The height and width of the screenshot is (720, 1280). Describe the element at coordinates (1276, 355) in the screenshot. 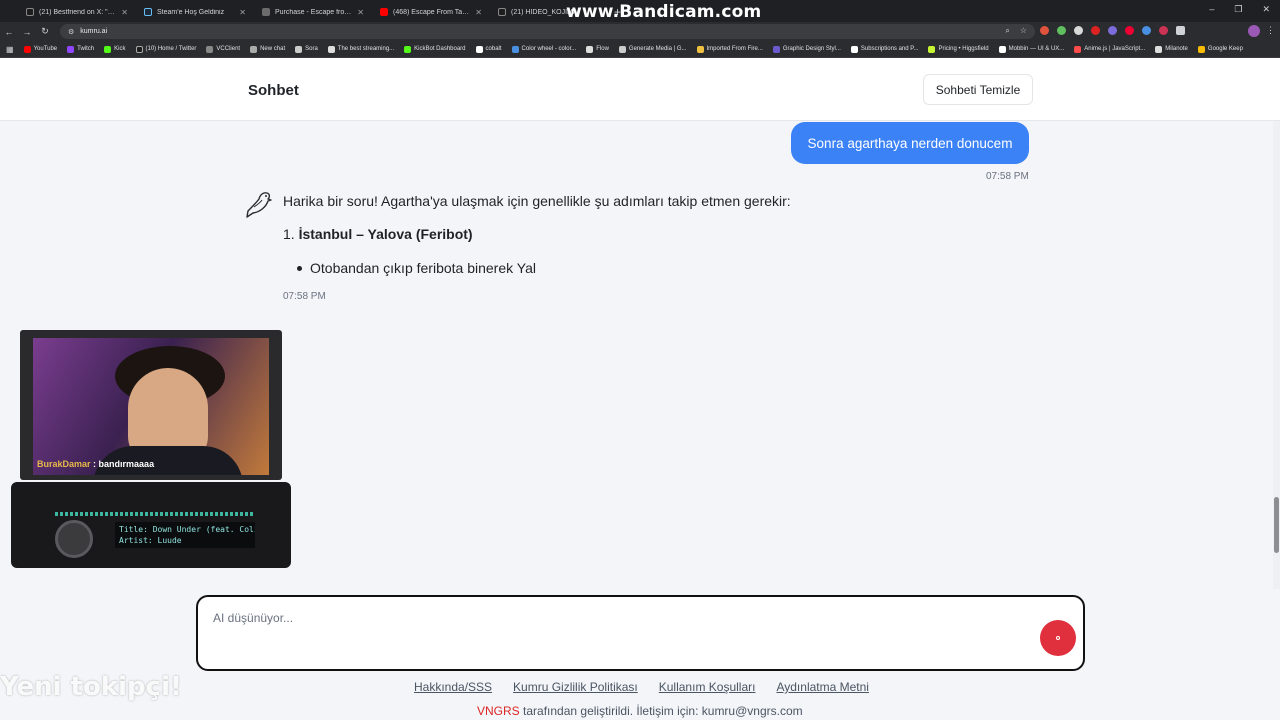

I see `chat-scrollbar` at that location.